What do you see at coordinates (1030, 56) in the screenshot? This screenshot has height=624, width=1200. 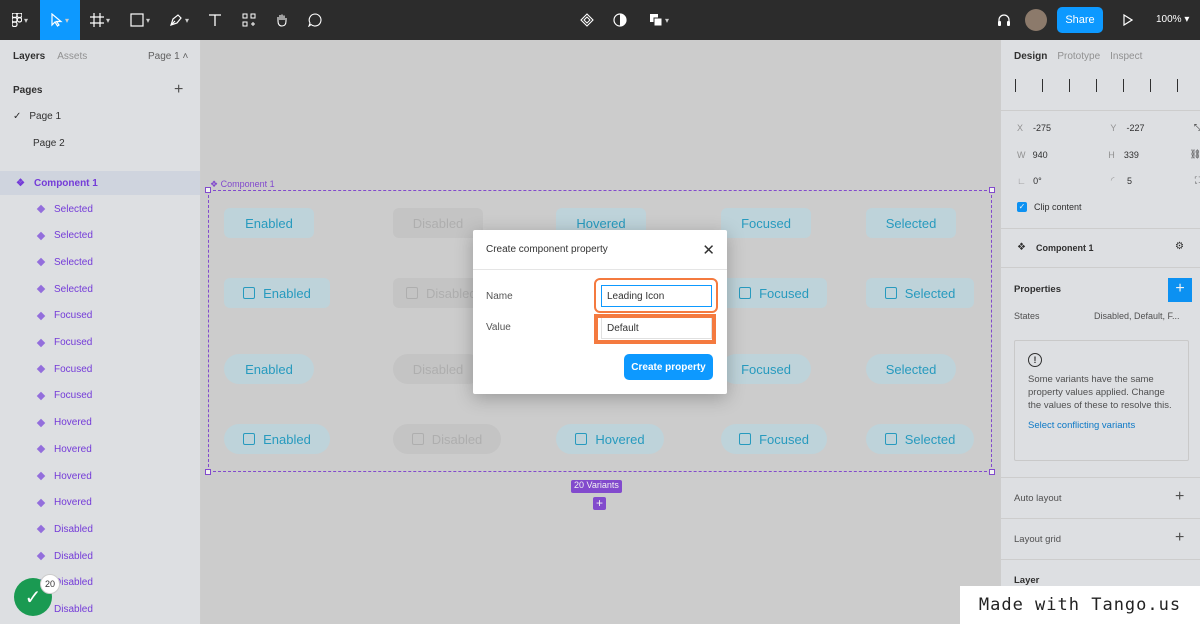 I see `tab-design: Design` at bounding box center [1030, 56].